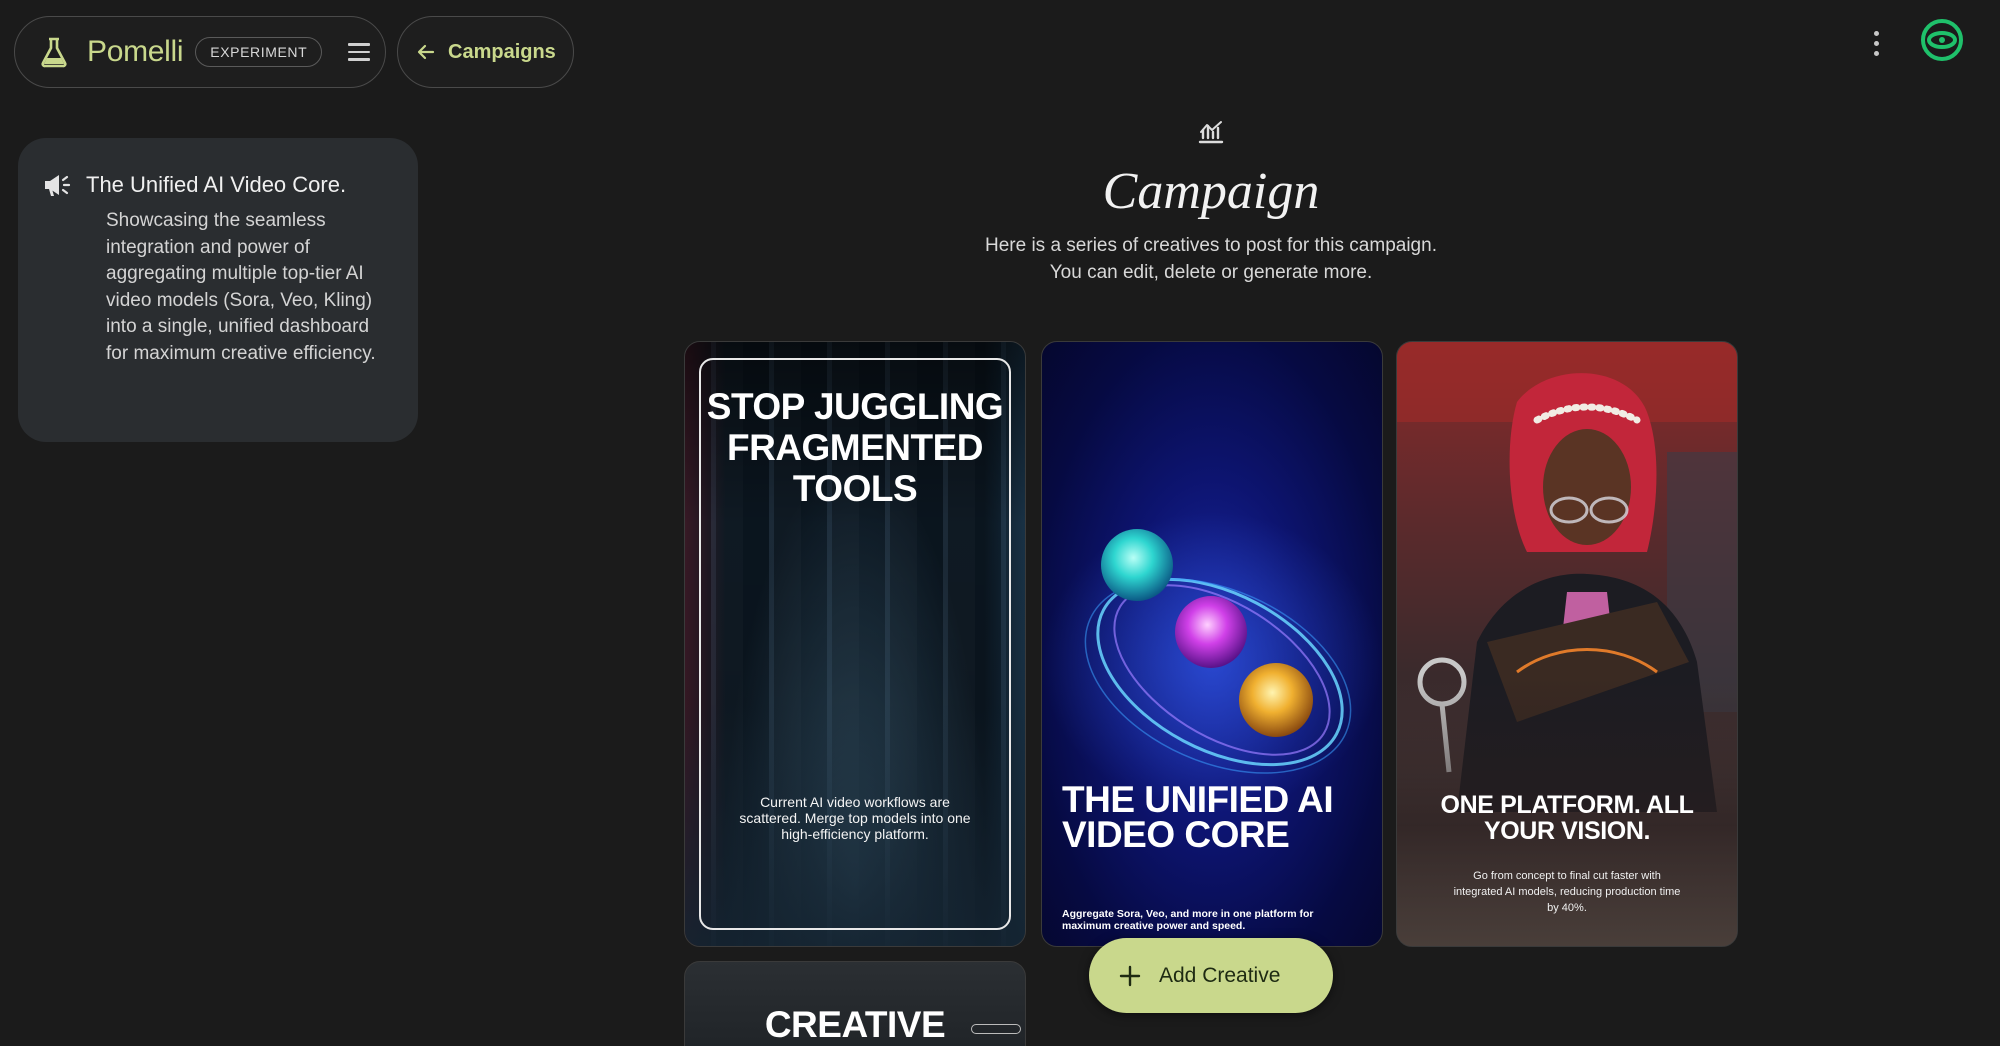 This screenshot has height=1046, width=2000. I want to click on add-icon, so click(1130, 975).